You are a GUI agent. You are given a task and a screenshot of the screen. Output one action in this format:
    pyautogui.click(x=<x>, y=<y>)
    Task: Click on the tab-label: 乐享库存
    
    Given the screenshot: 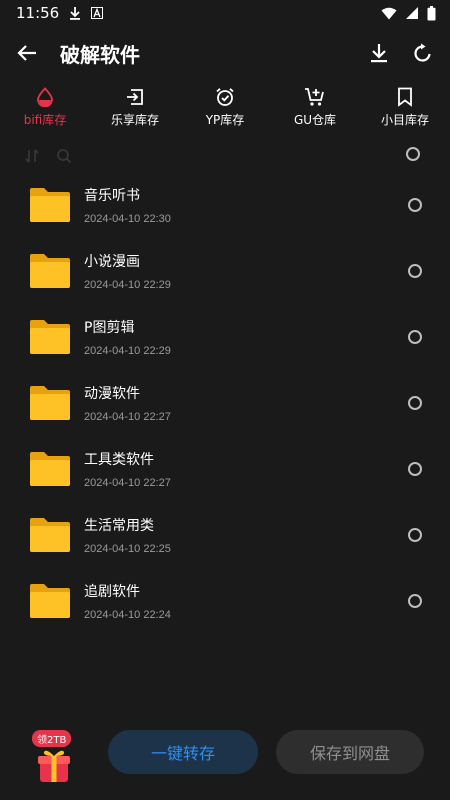 What is the action you would take?
    pyautogui.click(x=134, y=119)
    